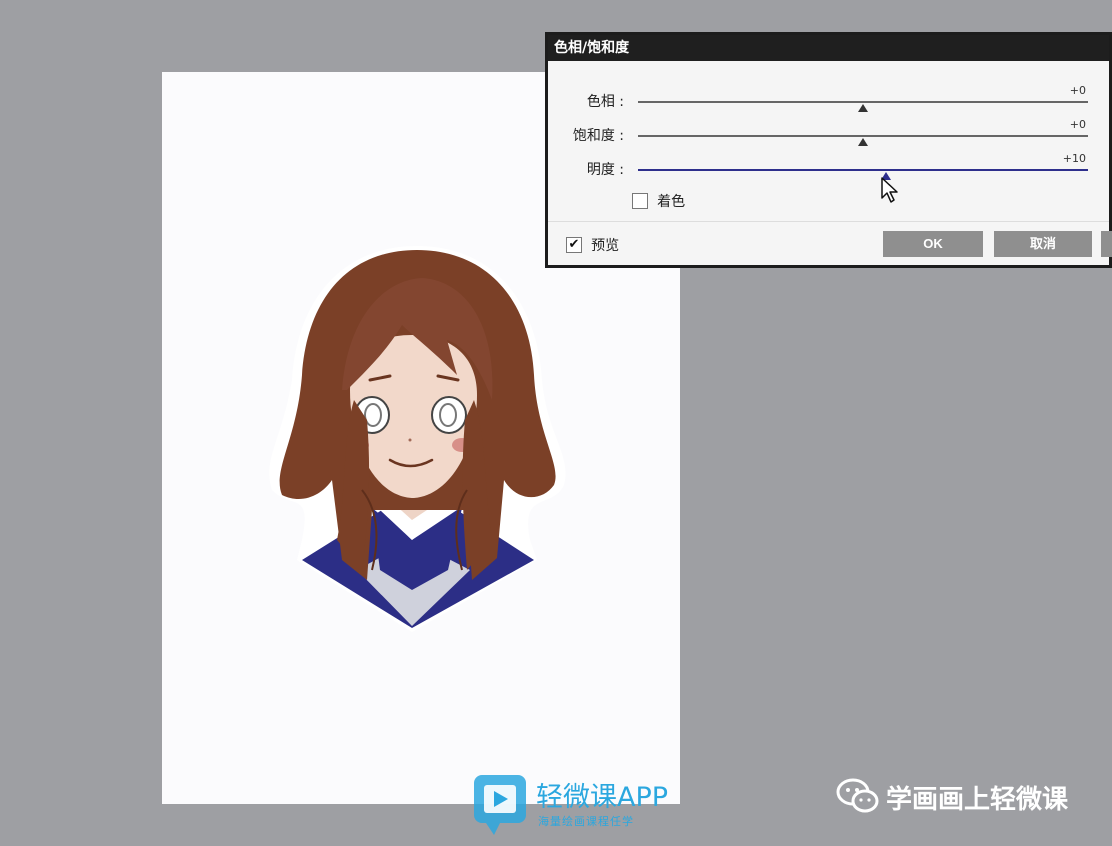 The image size is (1112, 846). I want to click on colorize-label: 着色, so click(671, 201).